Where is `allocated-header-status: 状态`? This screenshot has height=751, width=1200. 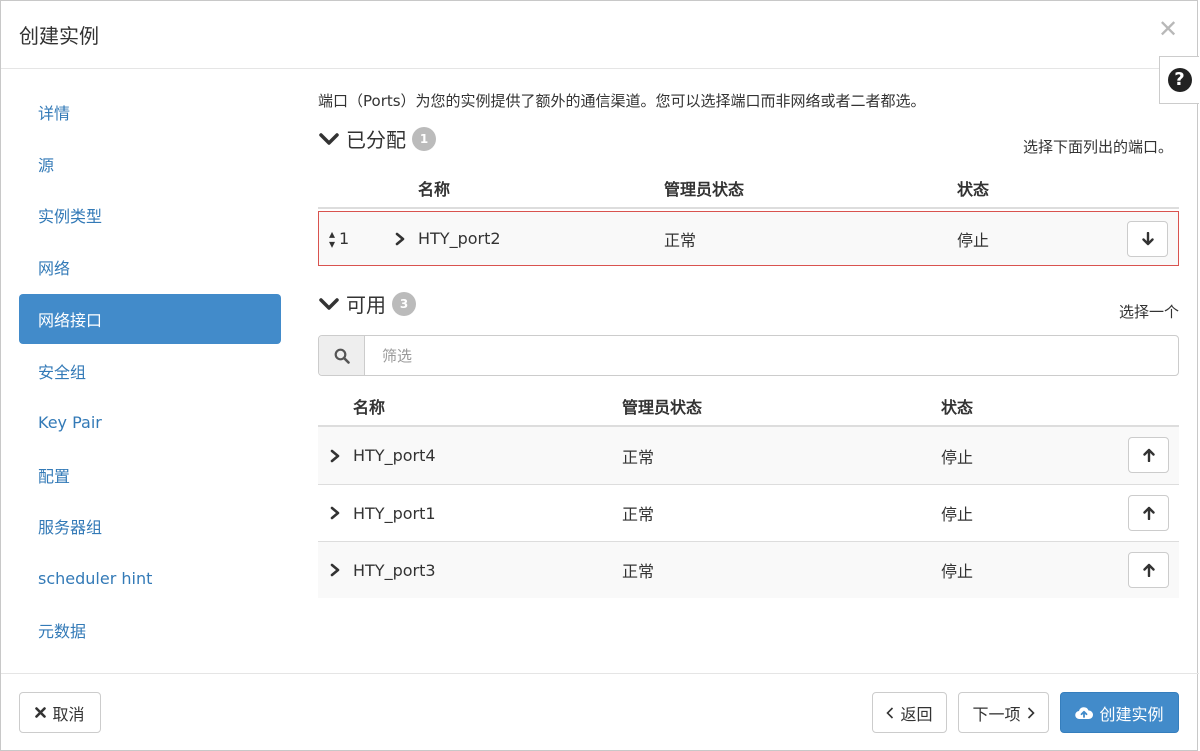 allocated-header-status: 状态 is located at coordinates (973, 189).